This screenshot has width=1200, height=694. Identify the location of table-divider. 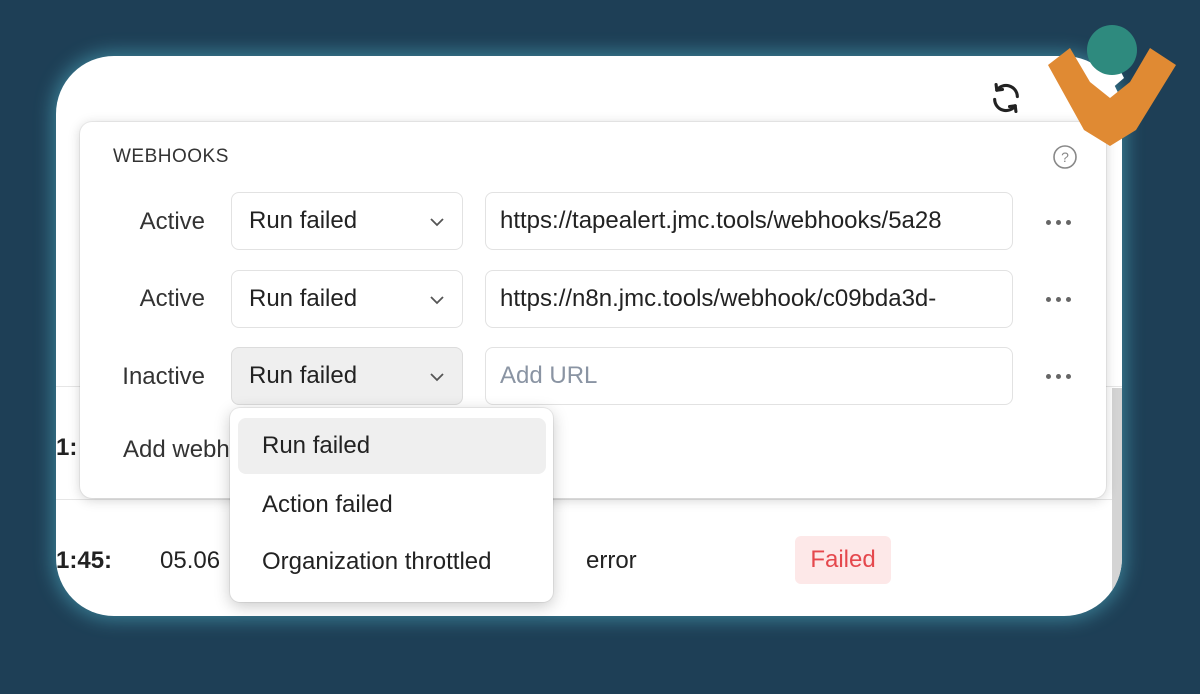
(589, 499).